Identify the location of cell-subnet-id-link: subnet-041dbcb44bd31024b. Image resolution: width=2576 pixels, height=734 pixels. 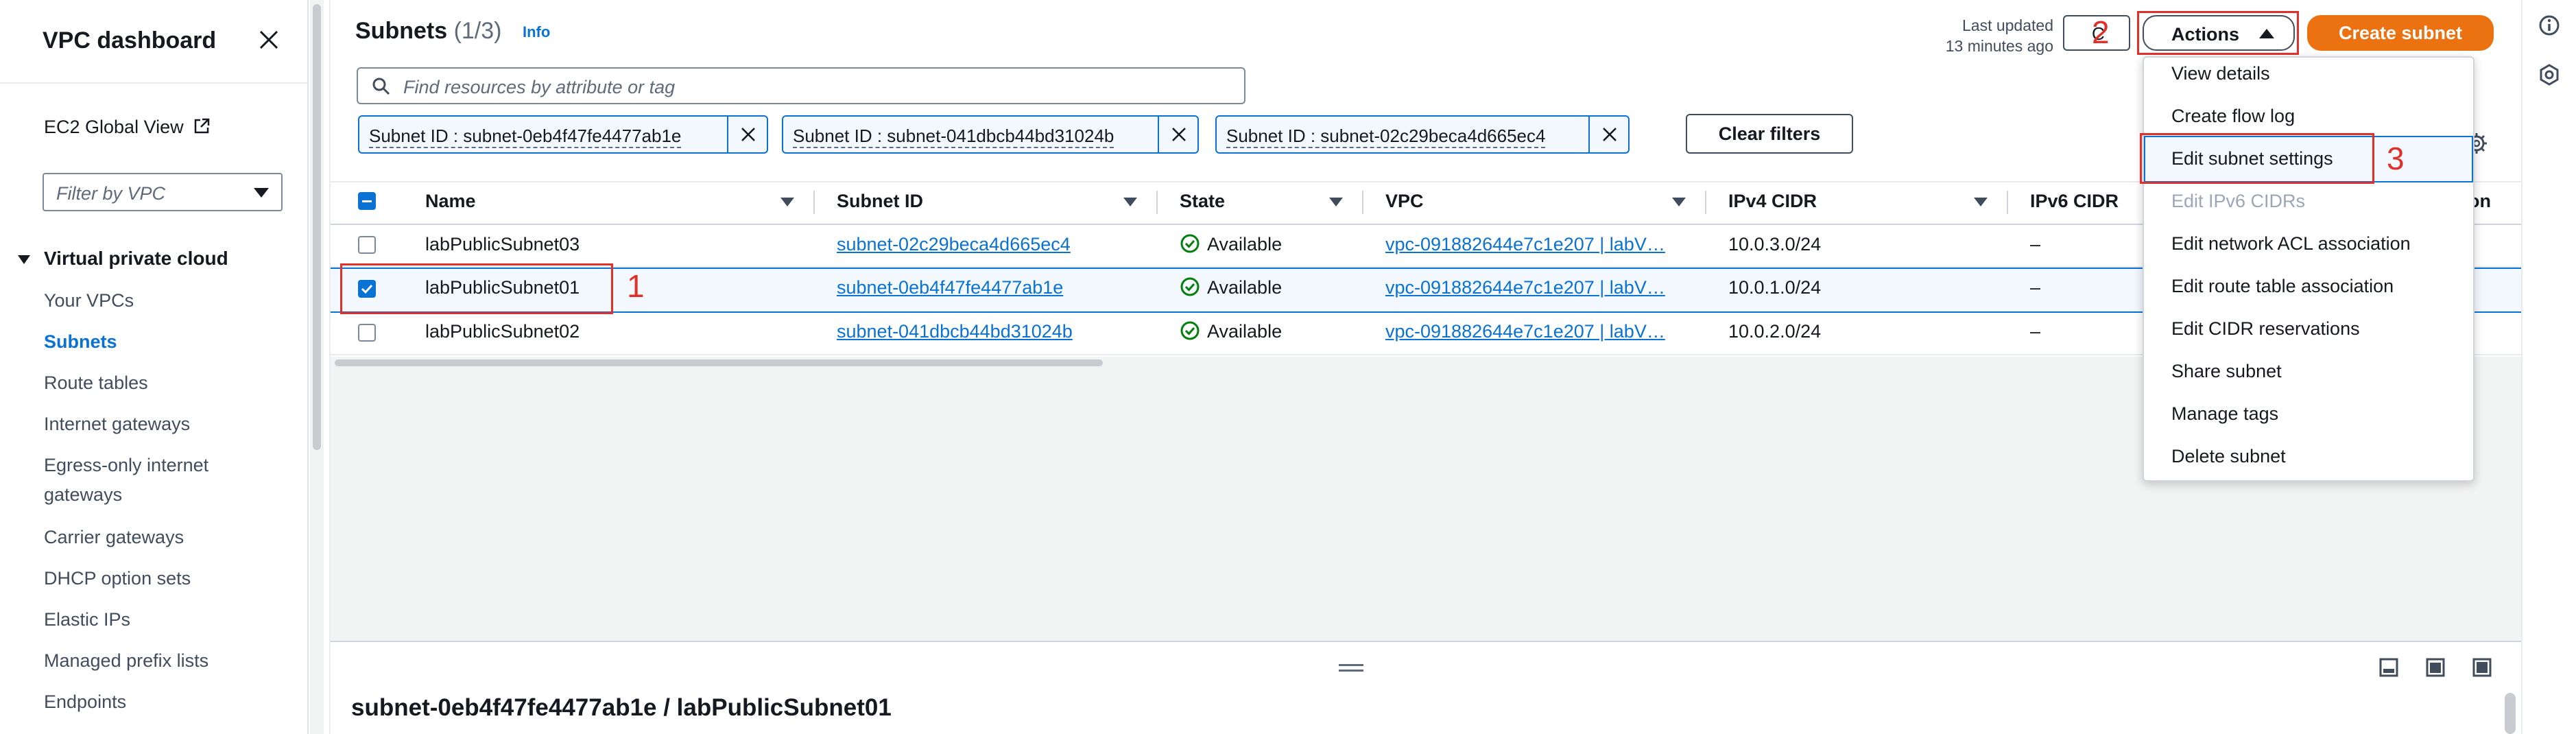
(955, 331).